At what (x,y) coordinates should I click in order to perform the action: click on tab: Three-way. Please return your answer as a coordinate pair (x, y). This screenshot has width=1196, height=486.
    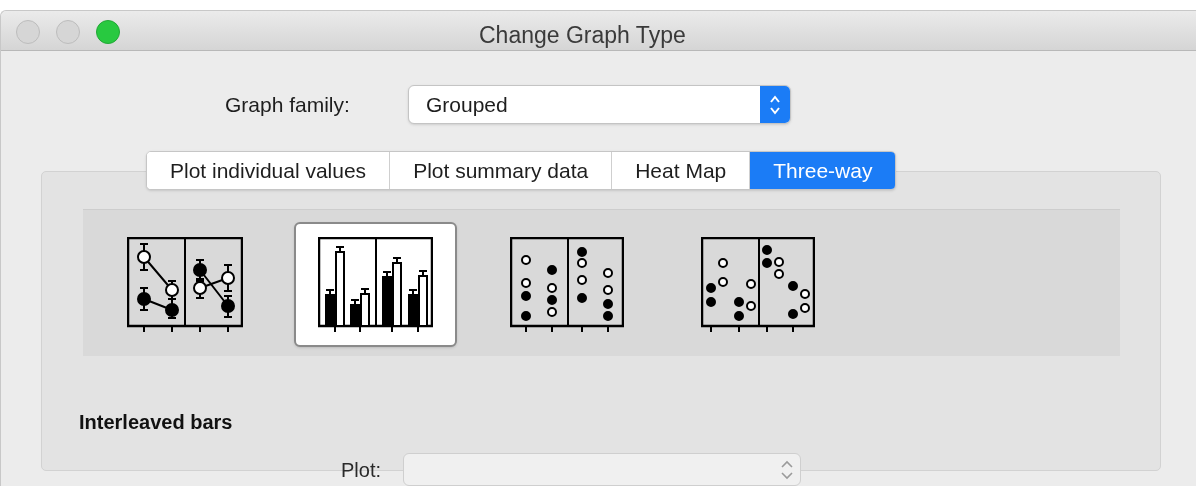
    Looking at the image, I should click on (822, 170).